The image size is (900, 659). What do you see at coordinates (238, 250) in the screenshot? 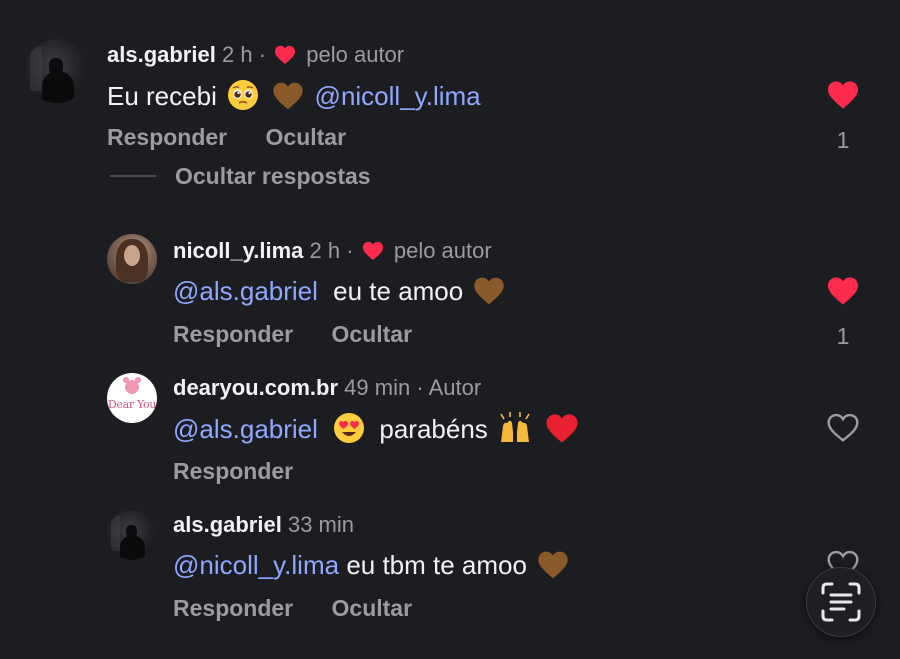
I see `username: nicoll_y.lima` at bounding box center [238, 250].